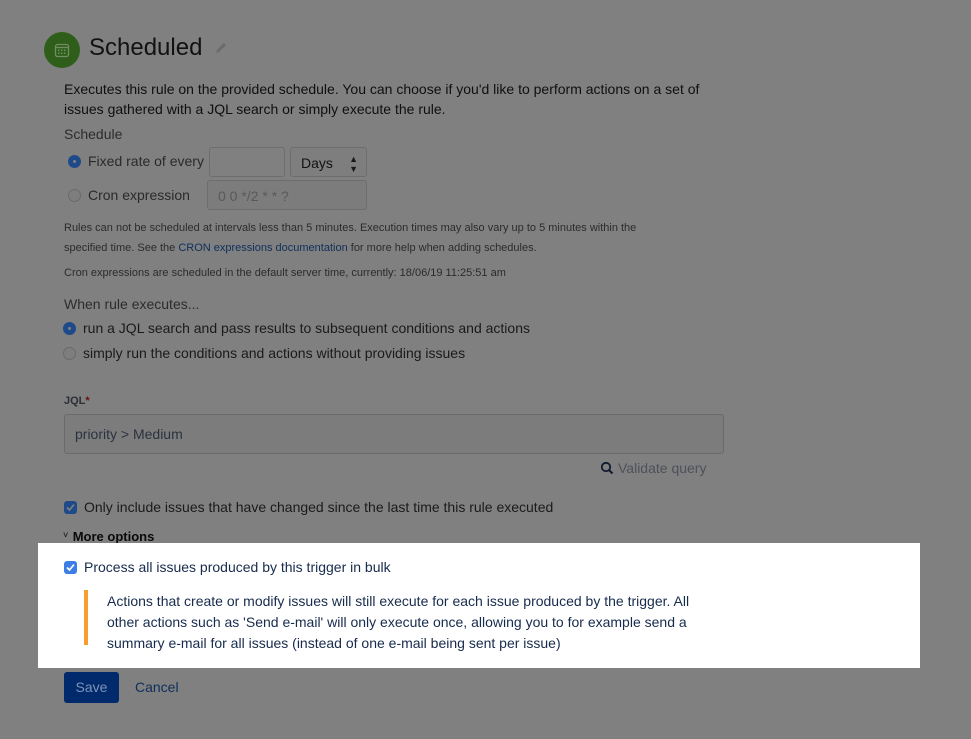 The width and height of the screenshot is (971, 739). What do you see at coordinates (91, 687) in the screenshot?
I see `save-button: Save` at bounding box center [91, 687].